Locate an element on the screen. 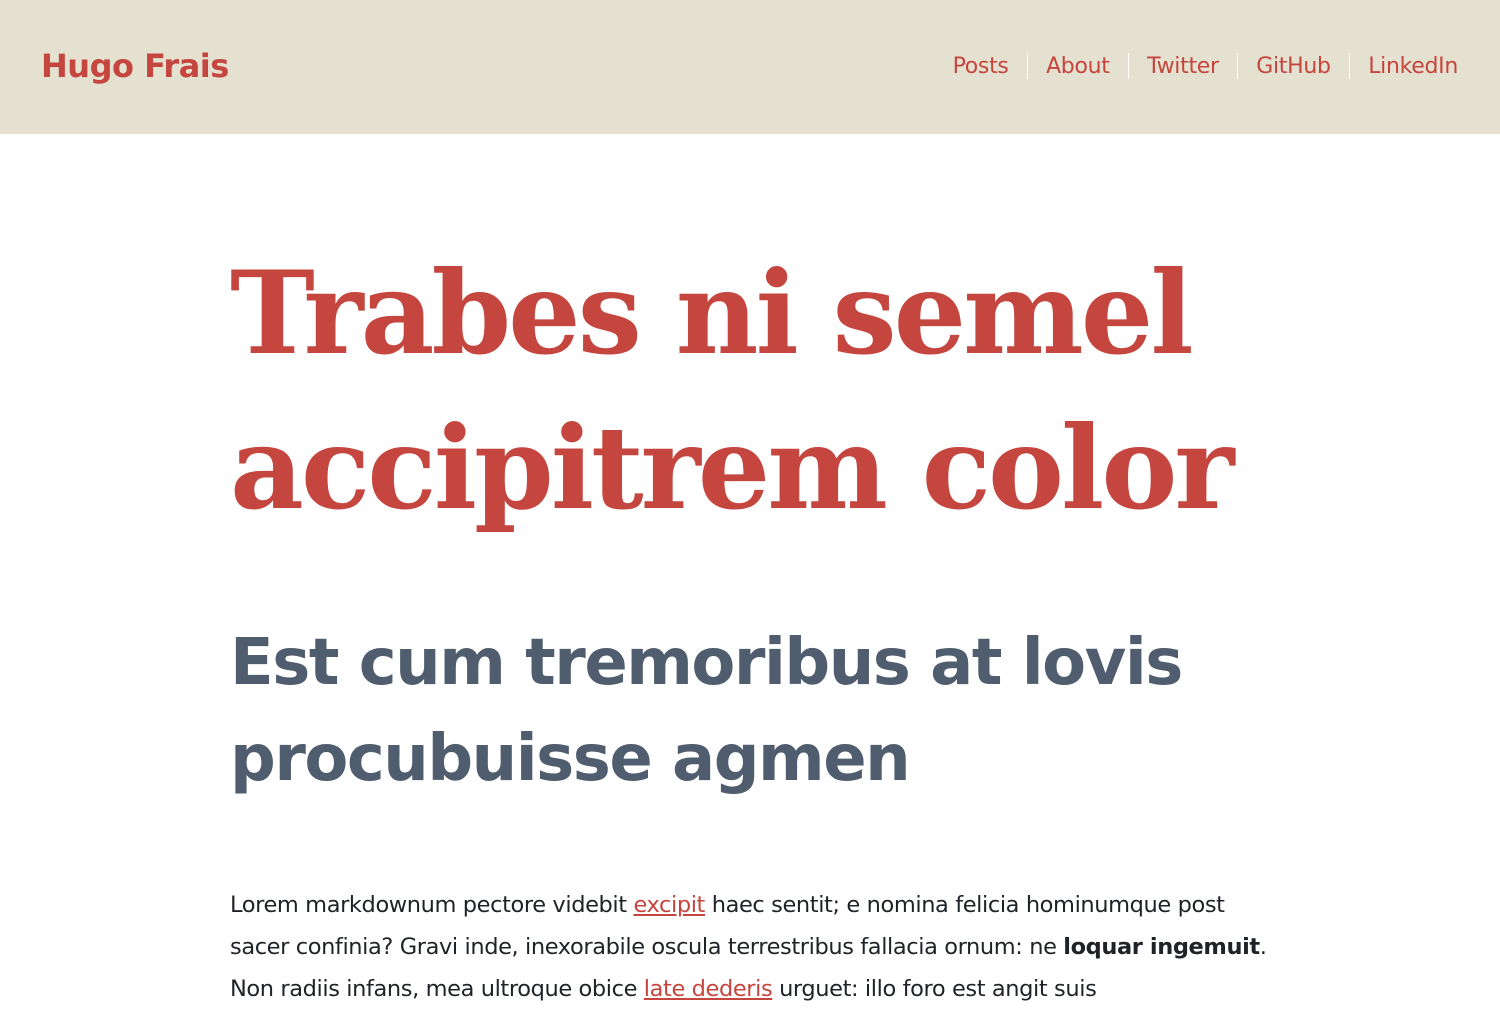  main-nav: Posts About Twitter GitHub LinkedIn is located at coordinates (1205, 66).